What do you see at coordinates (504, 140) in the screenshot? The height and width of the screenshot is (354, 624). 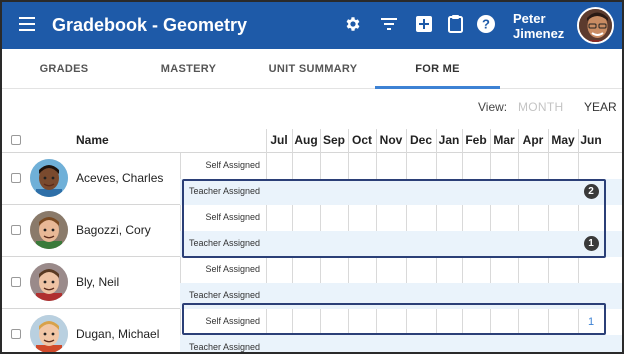 I see `month-header-mar: Mar` at bounding box center [504, 140].